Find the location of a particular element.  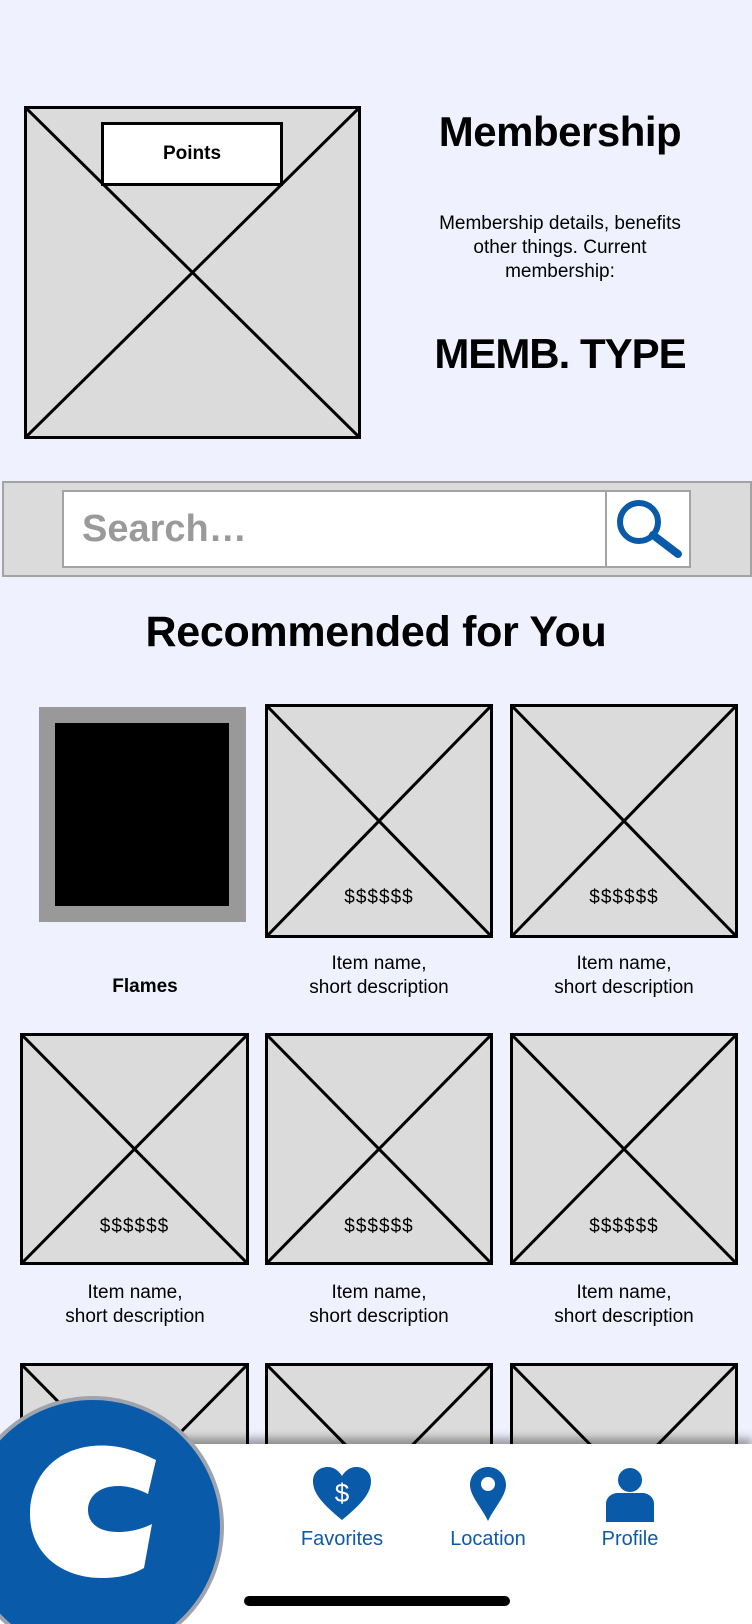

heart-dollar-icon: $ is located at coordinates (342, 1493).